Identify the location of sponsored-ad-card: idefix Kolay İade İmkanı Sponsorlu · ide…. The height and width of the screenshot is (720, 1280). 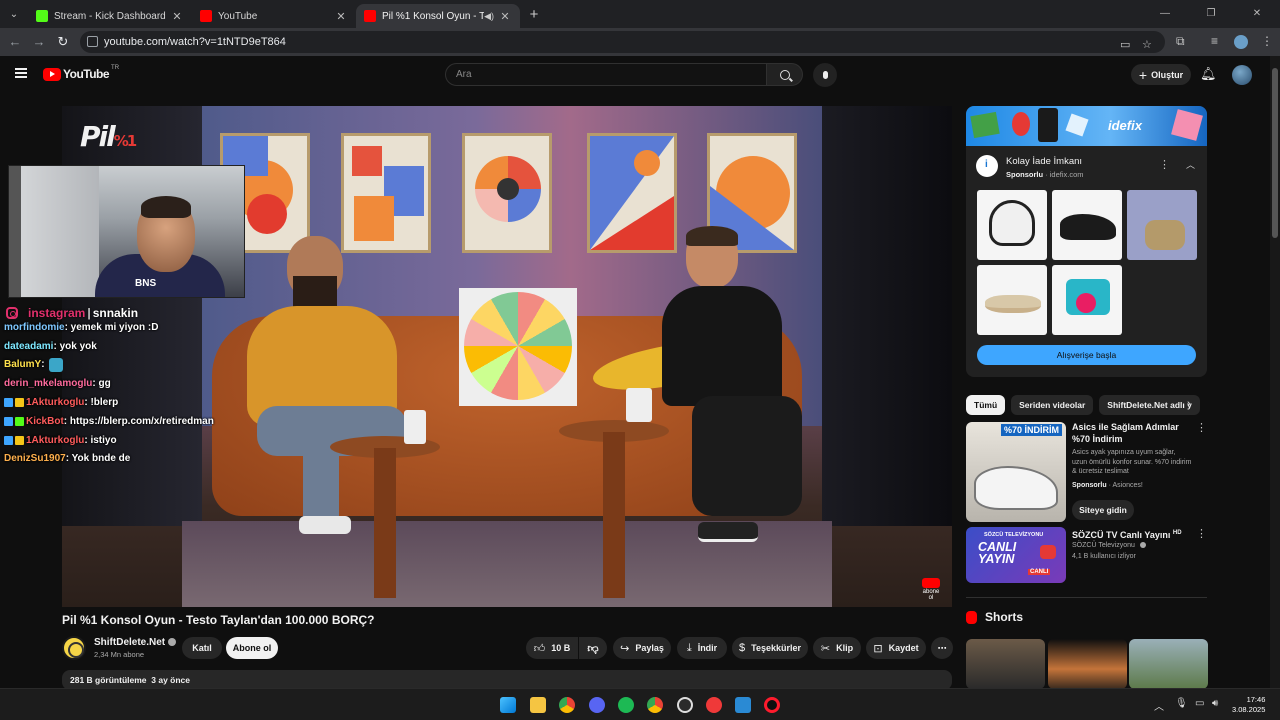
(1086, 241).